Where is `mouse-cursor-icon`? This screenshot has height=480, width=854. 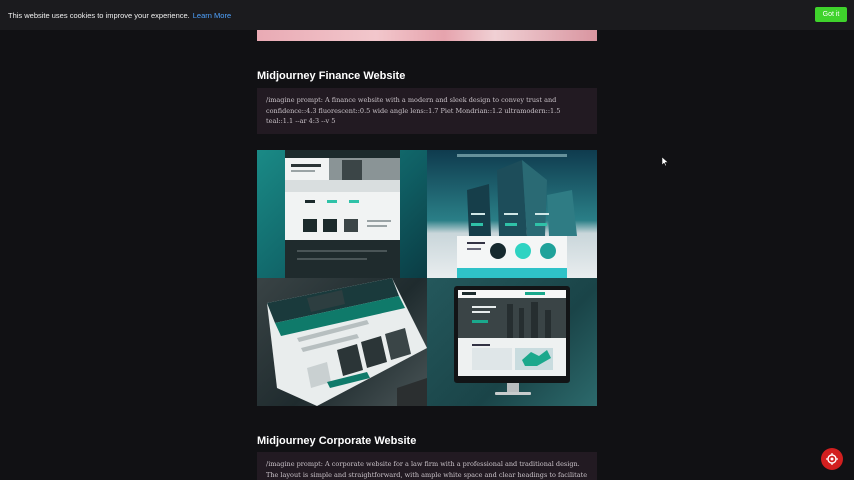
mouse-cursor-icon is located at coordinates (665, 162).